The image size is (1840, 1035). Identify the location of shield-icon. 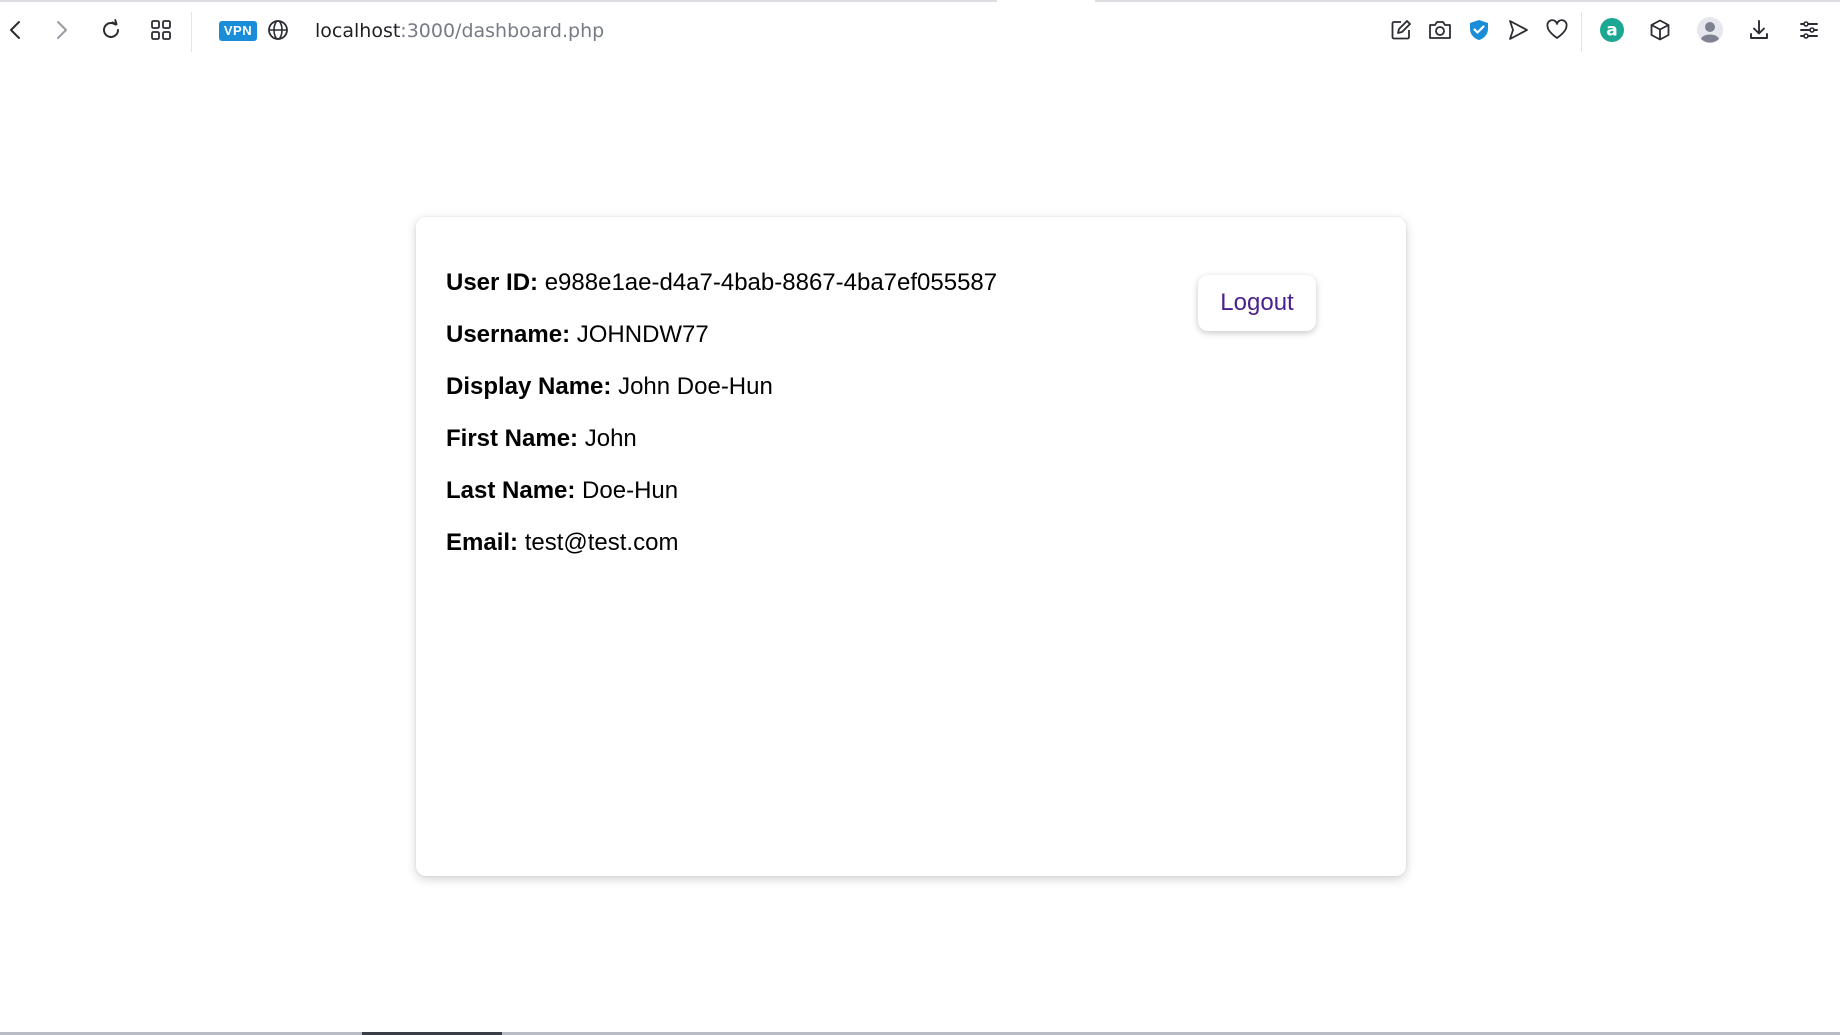
(1479, 30).